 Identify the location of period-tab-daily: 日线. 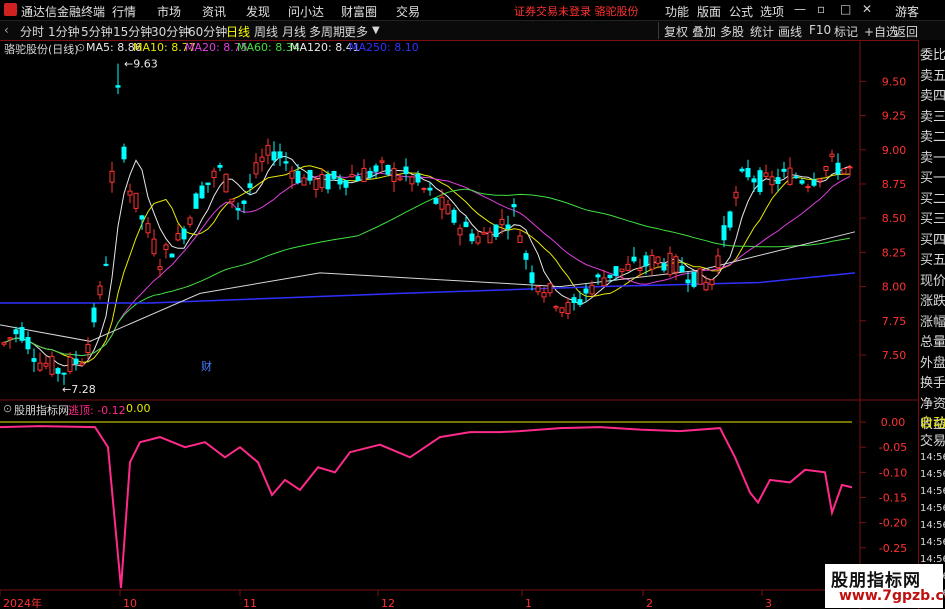
(238, 31).